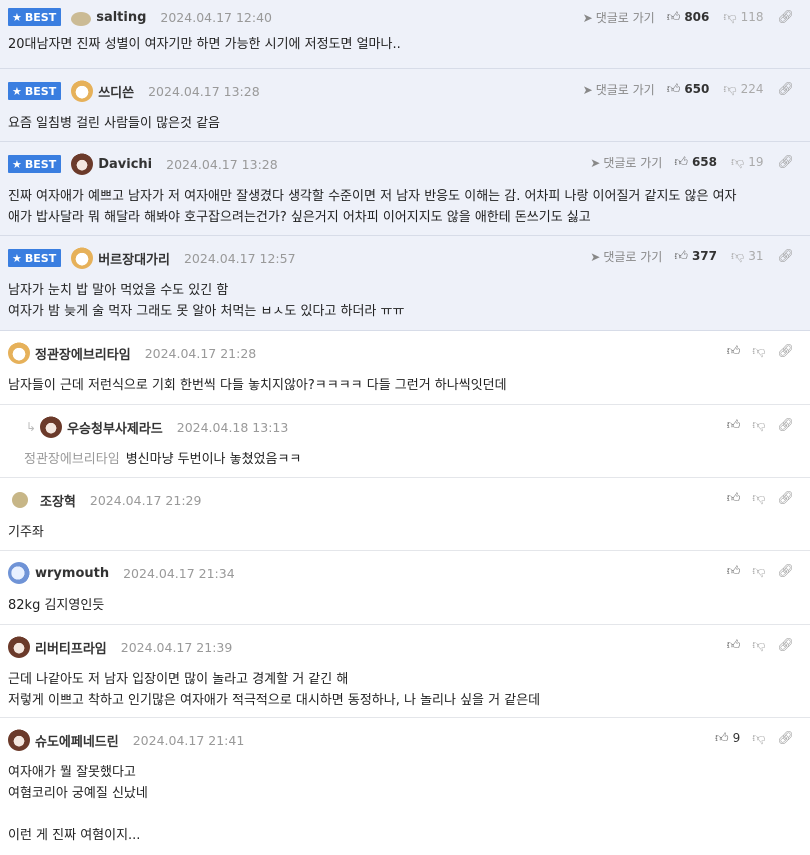  I want to click on mention: 정관장에브리타임, so click(72, 459).